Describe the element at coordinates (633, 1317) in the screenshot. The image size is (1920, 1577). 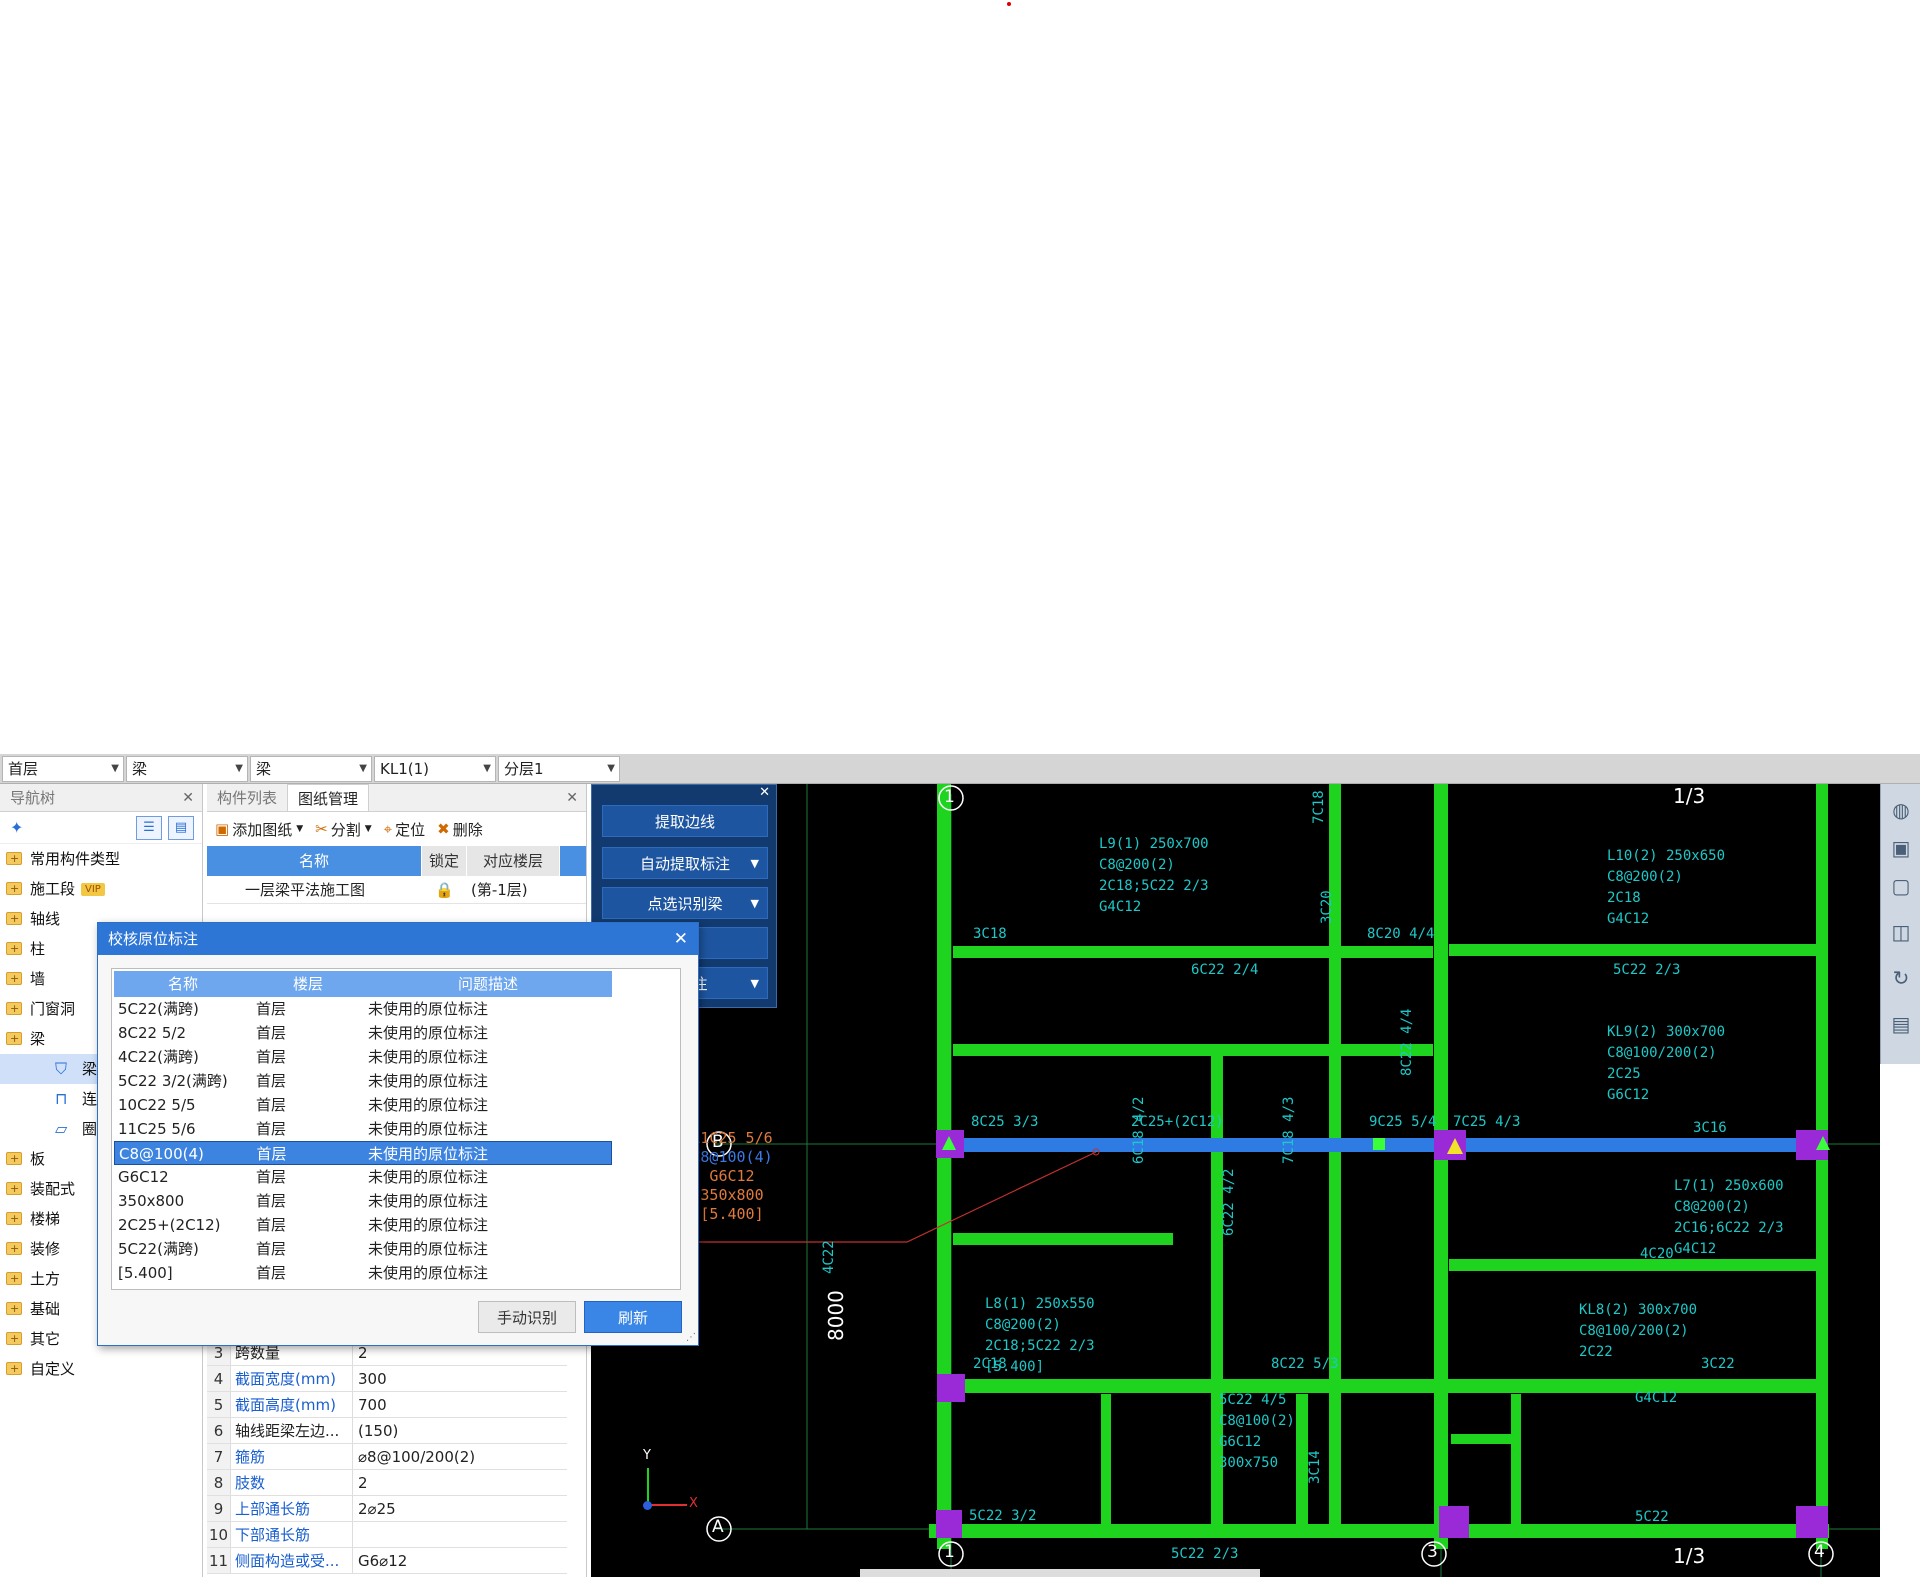
I see `refresh-button: 刷新` at that location.